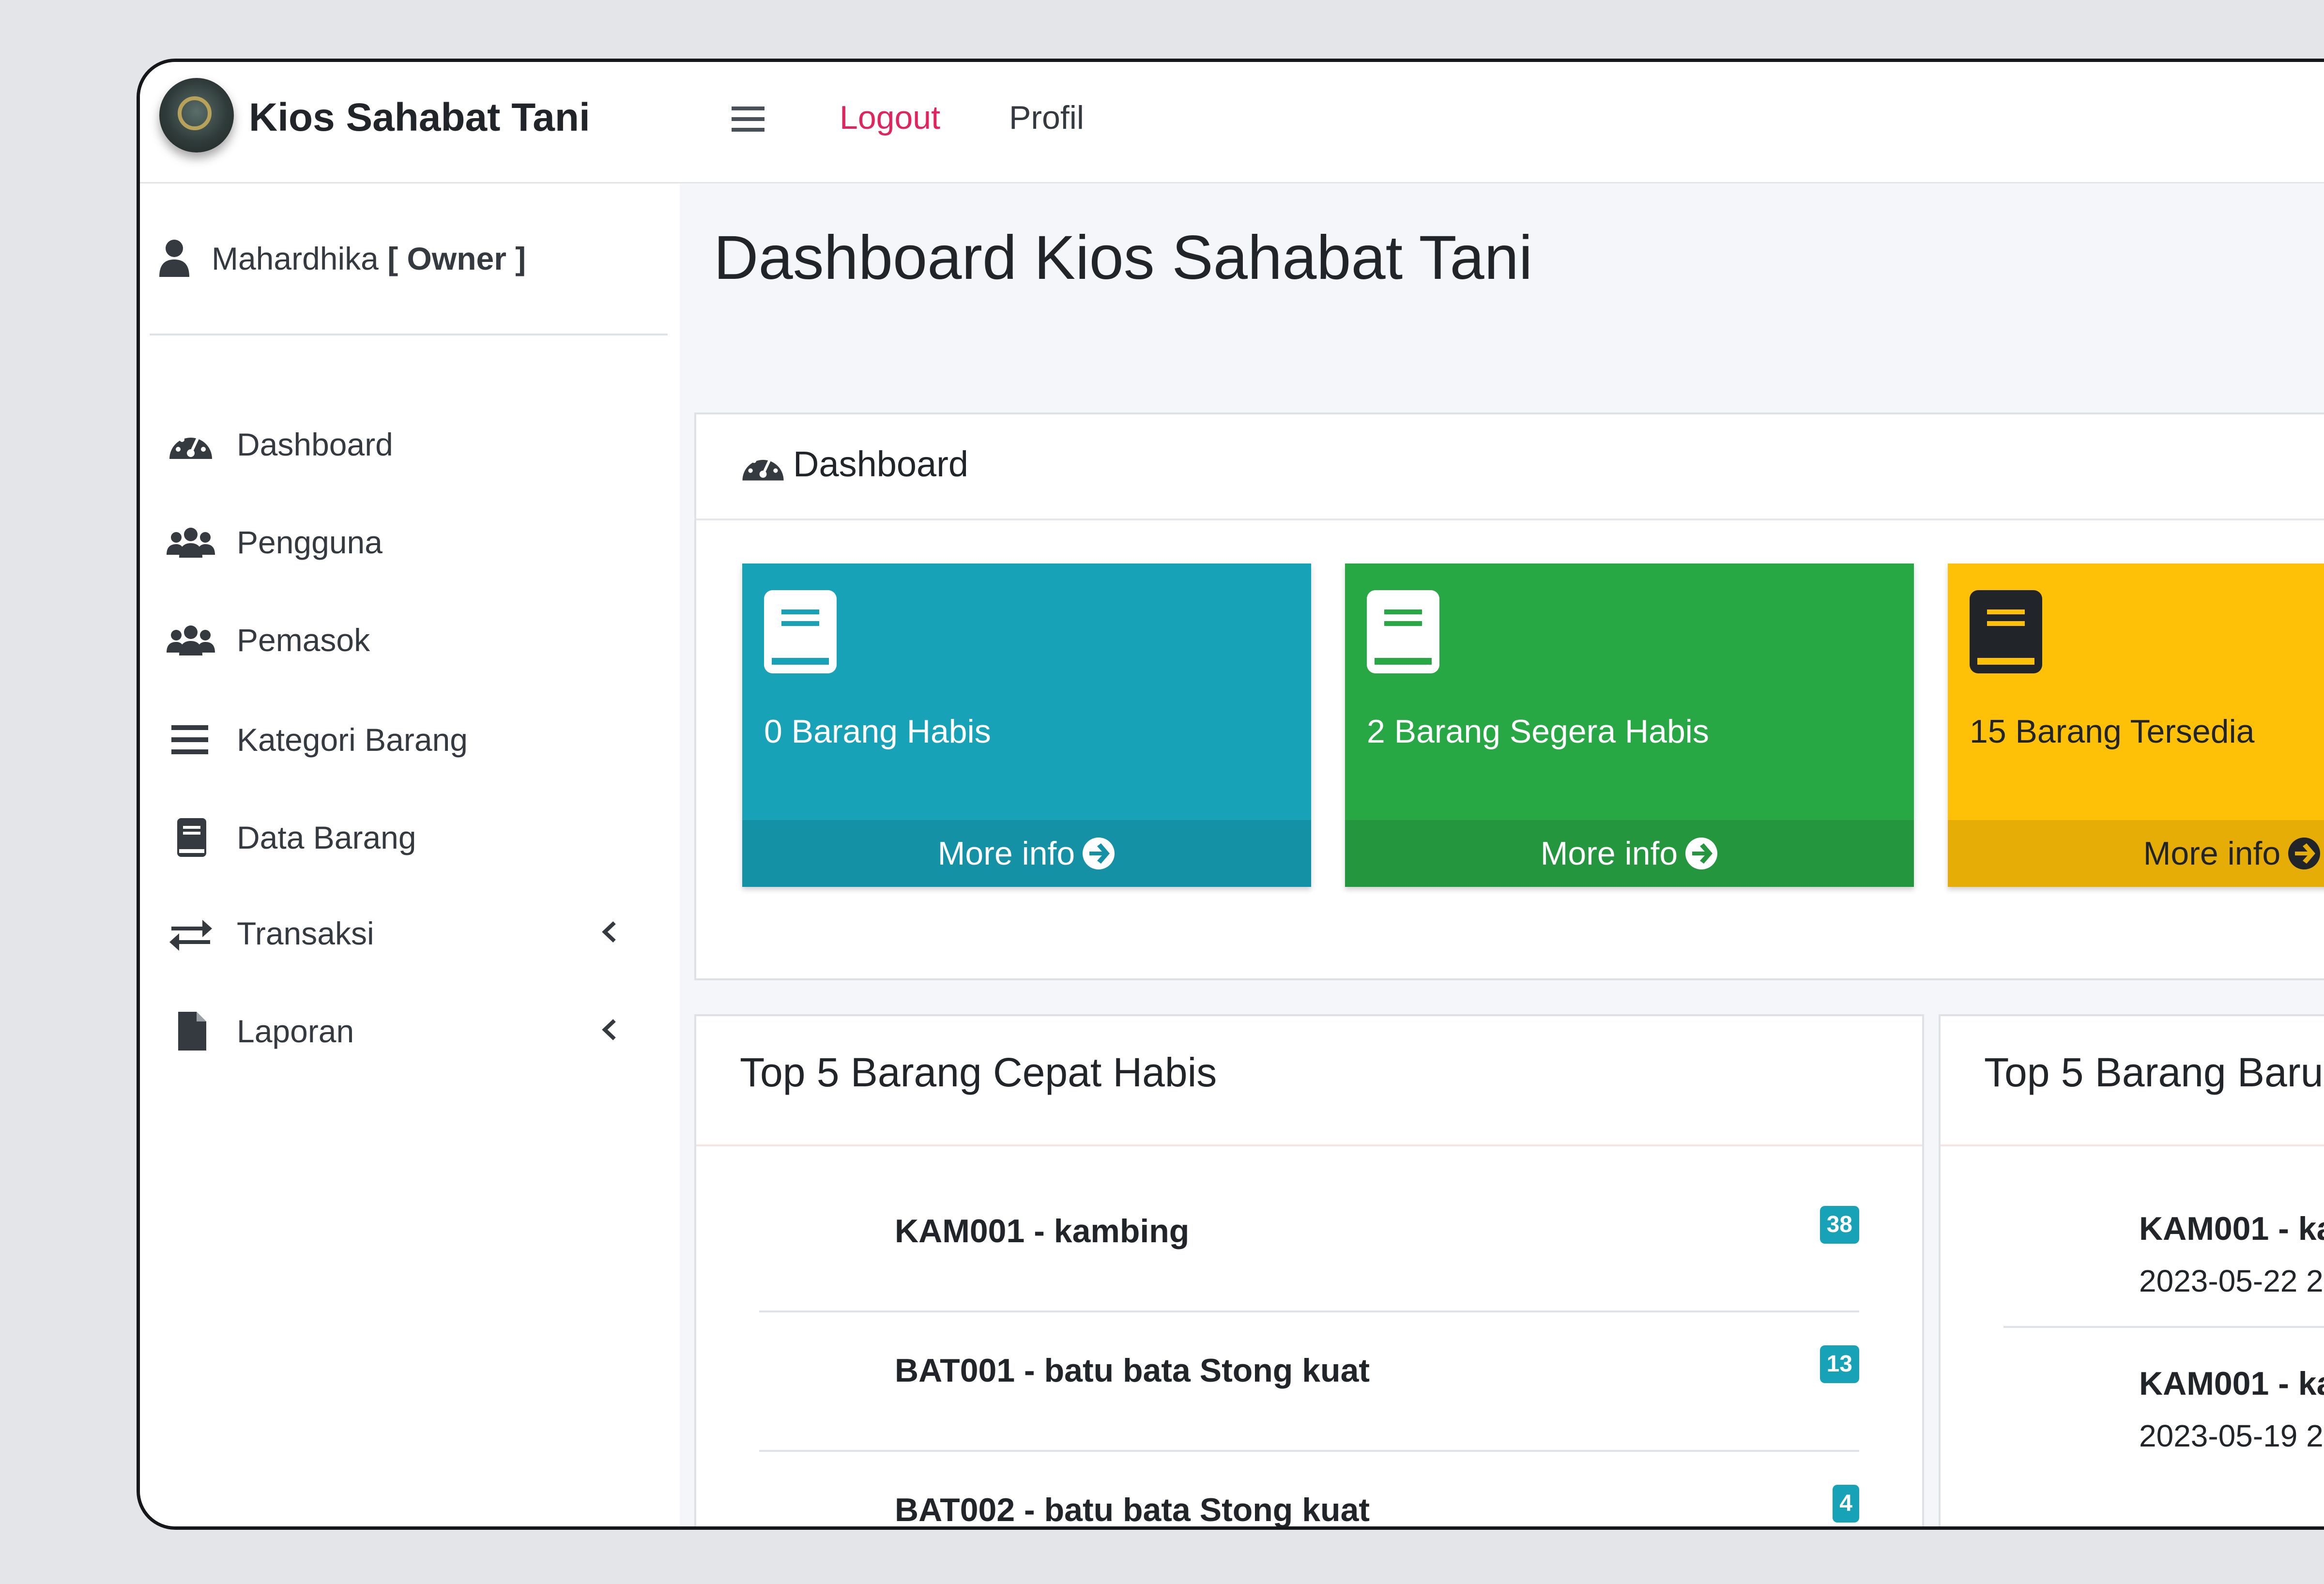  I want to click on item-name: BAT002 - batu bata Stong kuat, so click(1133, 1510).